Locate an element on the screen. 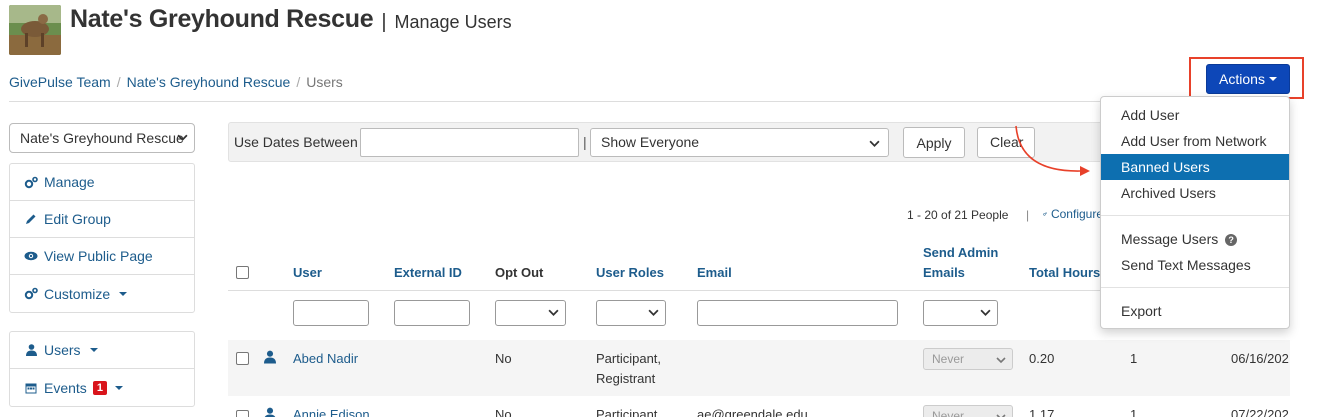  breadcrumb-current: Users is located at coordinates (324, 82).